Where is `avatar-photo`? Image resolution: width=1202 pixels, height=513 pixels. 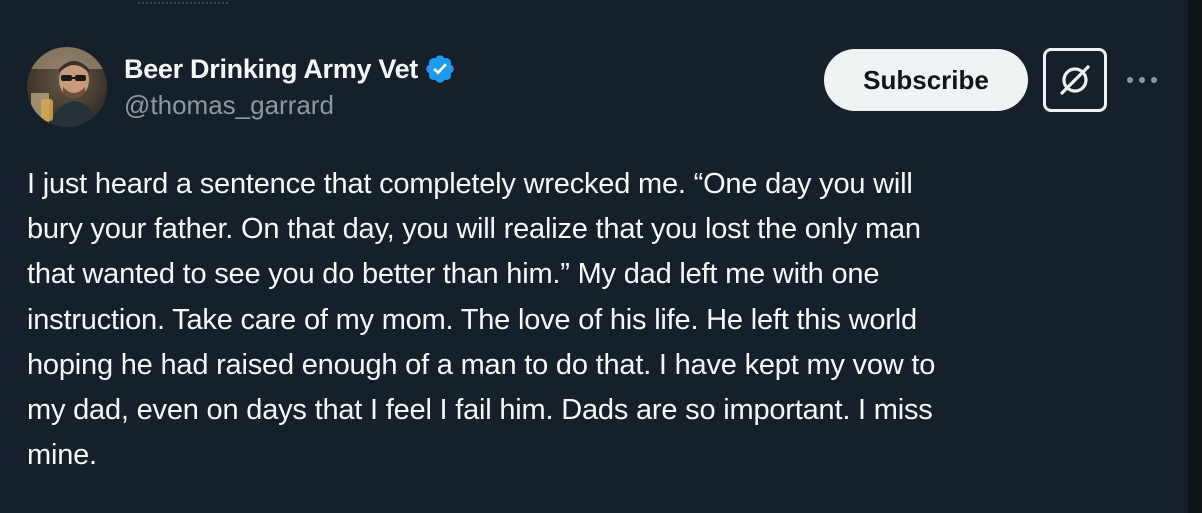 avatar-photo is located at coordinates (67, 87).